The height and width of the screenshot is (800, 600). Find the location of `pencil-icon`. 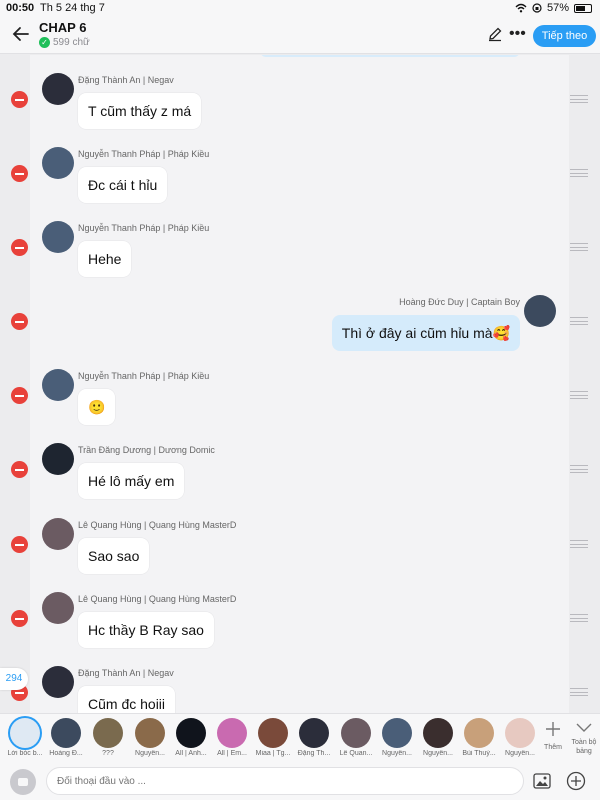

pencil-icon is located at coordinates (495, 34).